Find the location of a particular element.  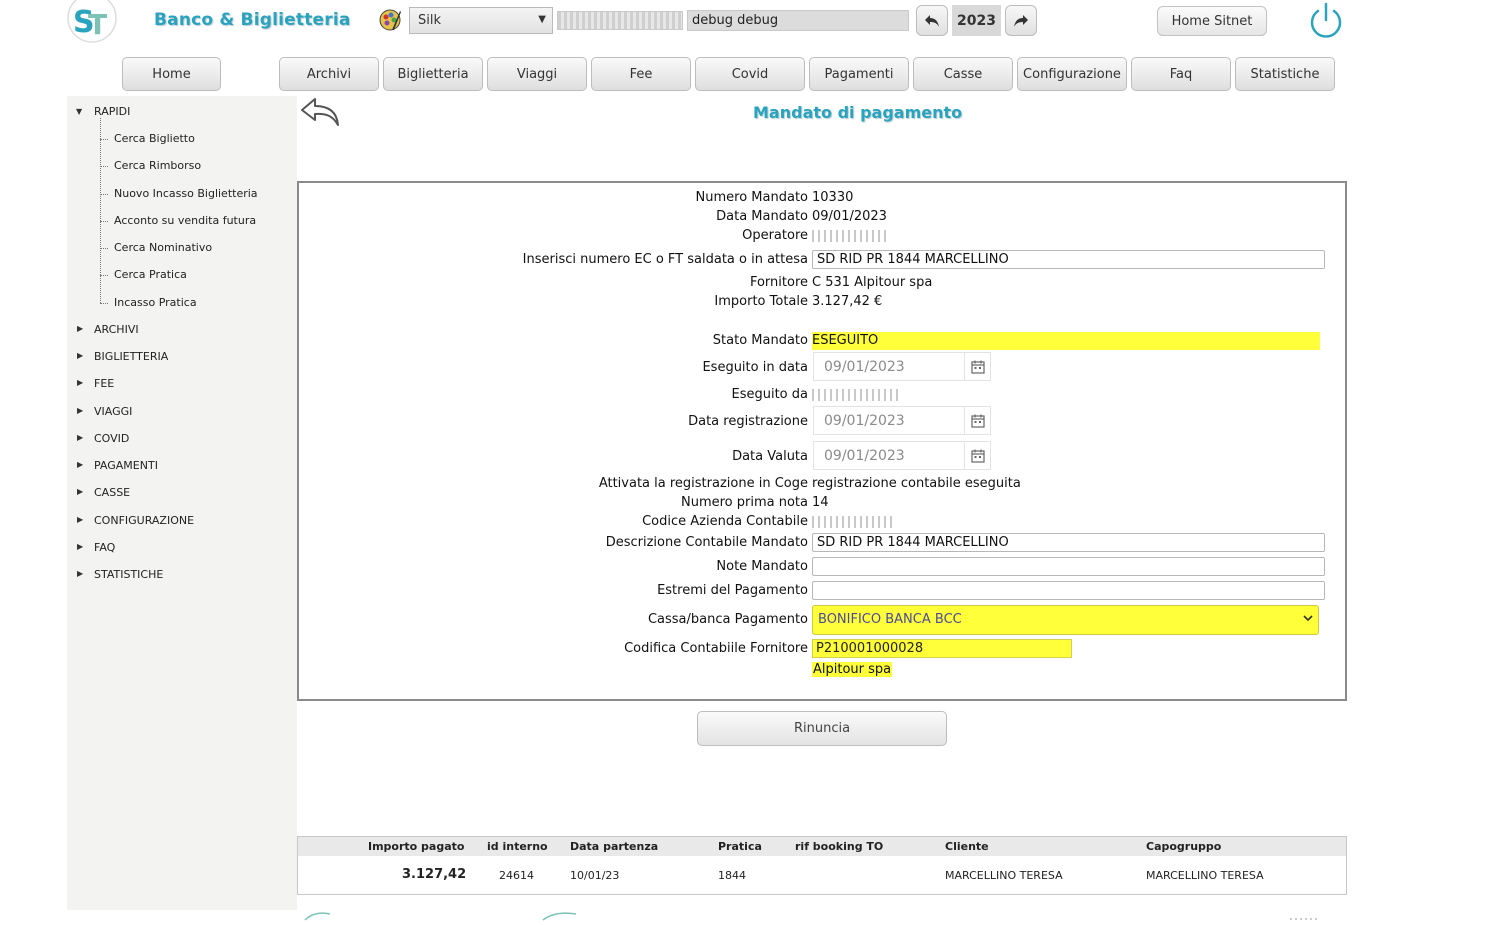

table-cell: 1844 is located at coordinates (732, 875).